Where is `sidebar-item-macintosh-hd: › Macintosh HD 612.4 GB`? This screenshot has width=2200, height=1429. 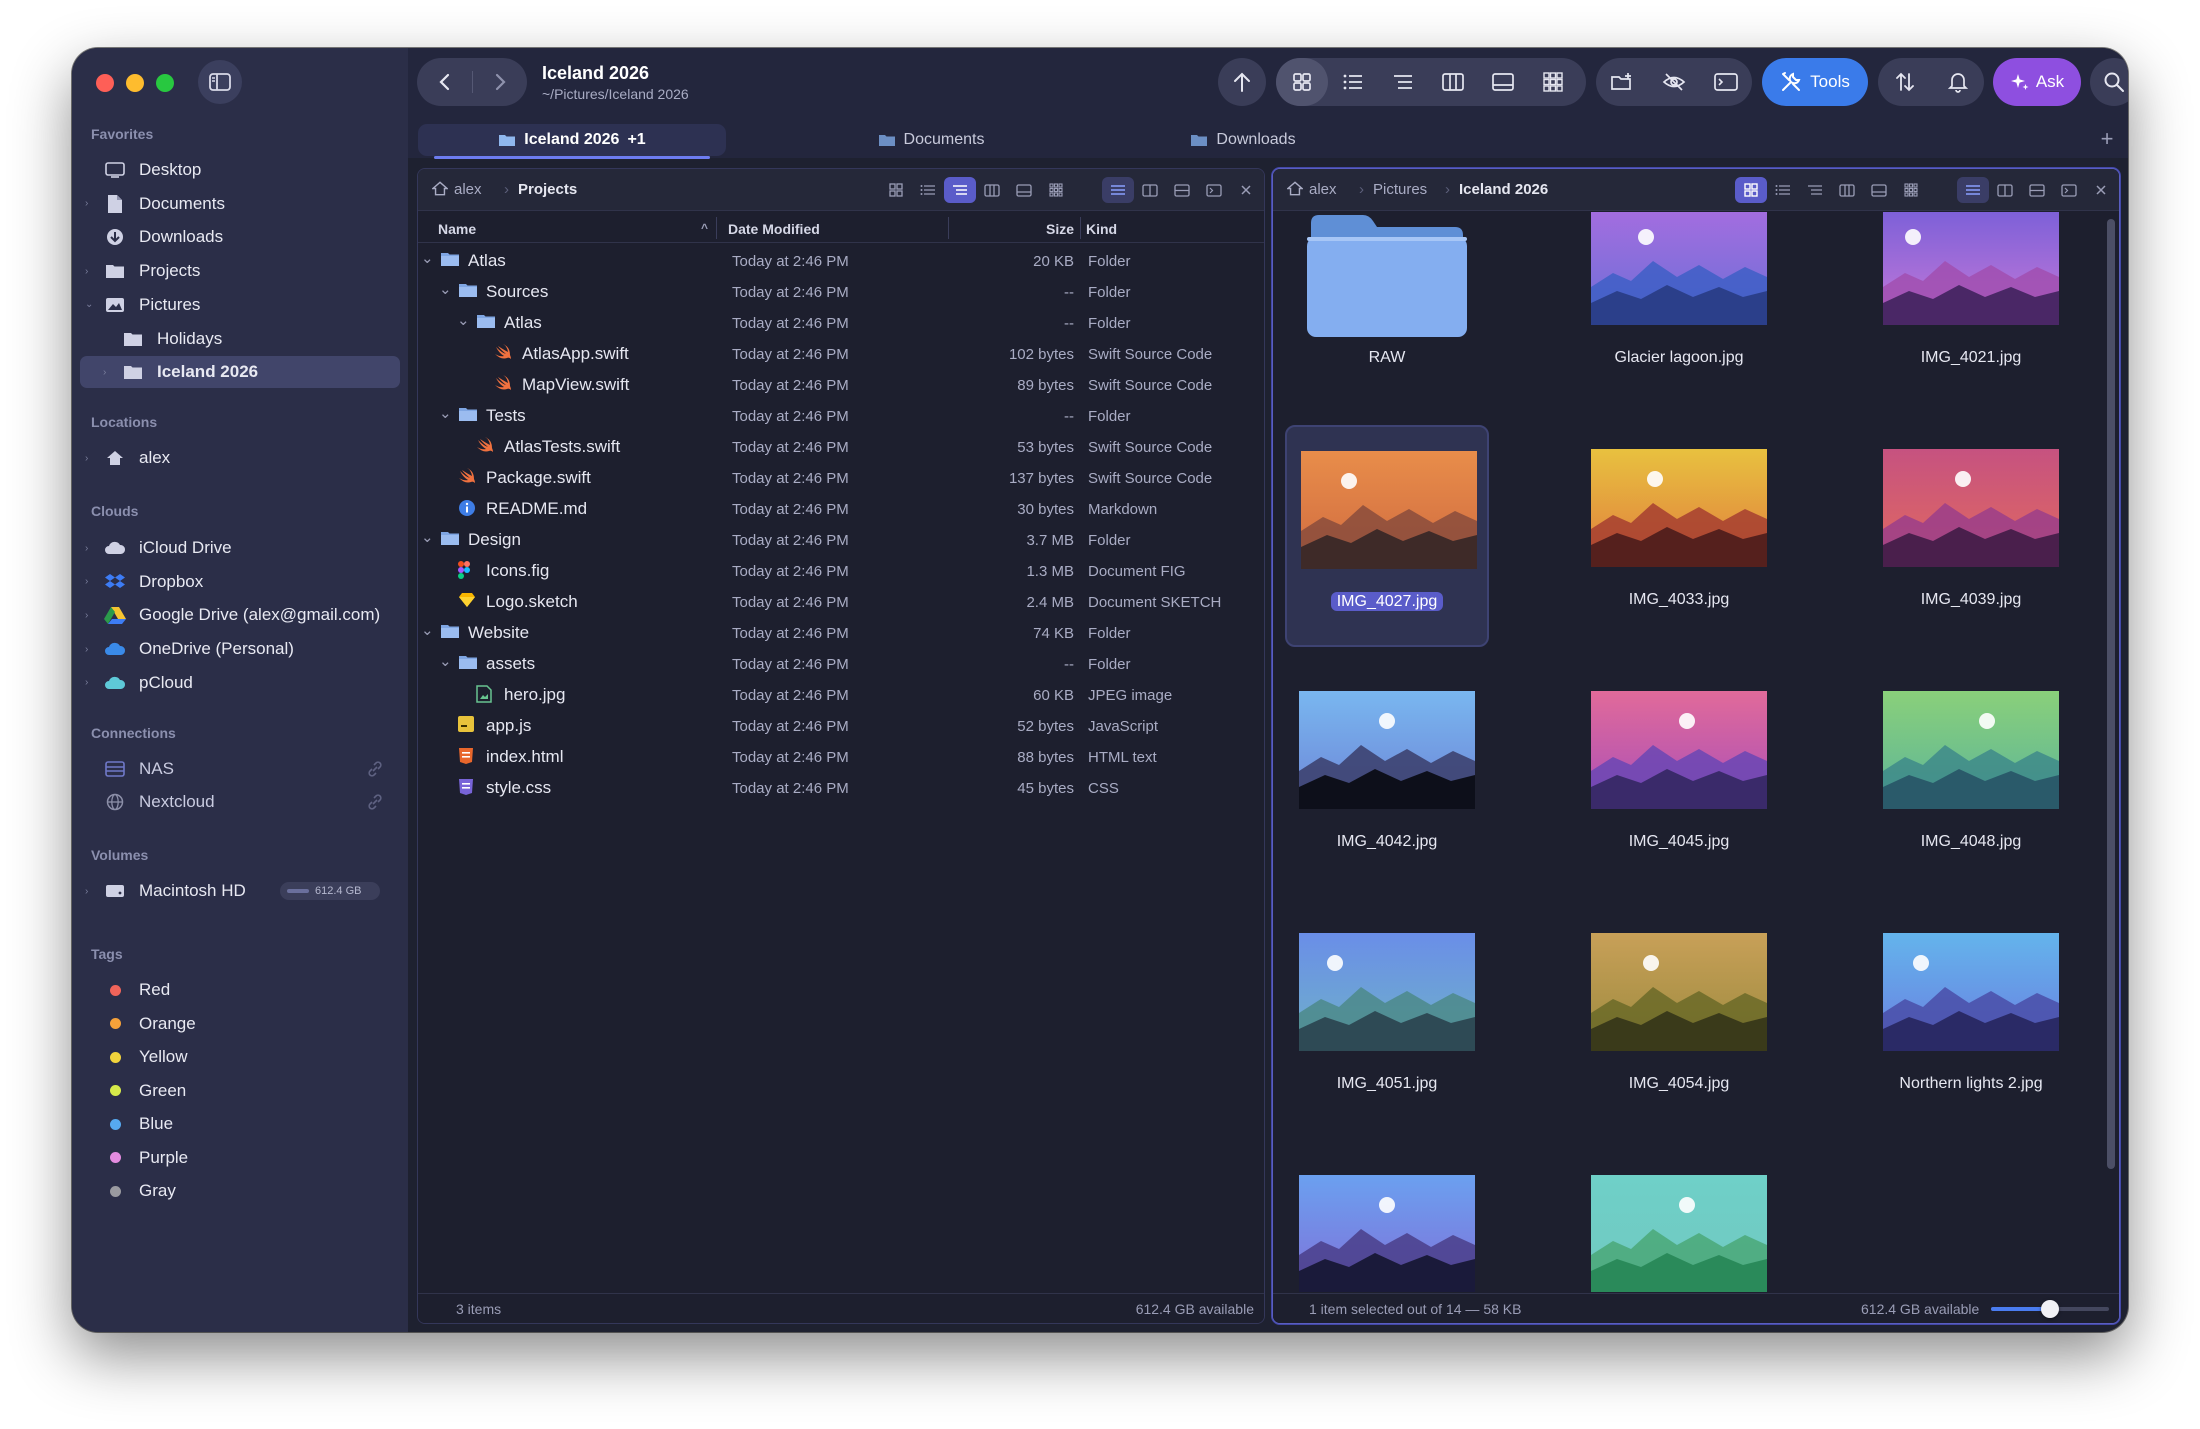
sidebar-item-macintosh-hd: › Macintosh HD 612.4 GB is located at coordinates (240, 891).